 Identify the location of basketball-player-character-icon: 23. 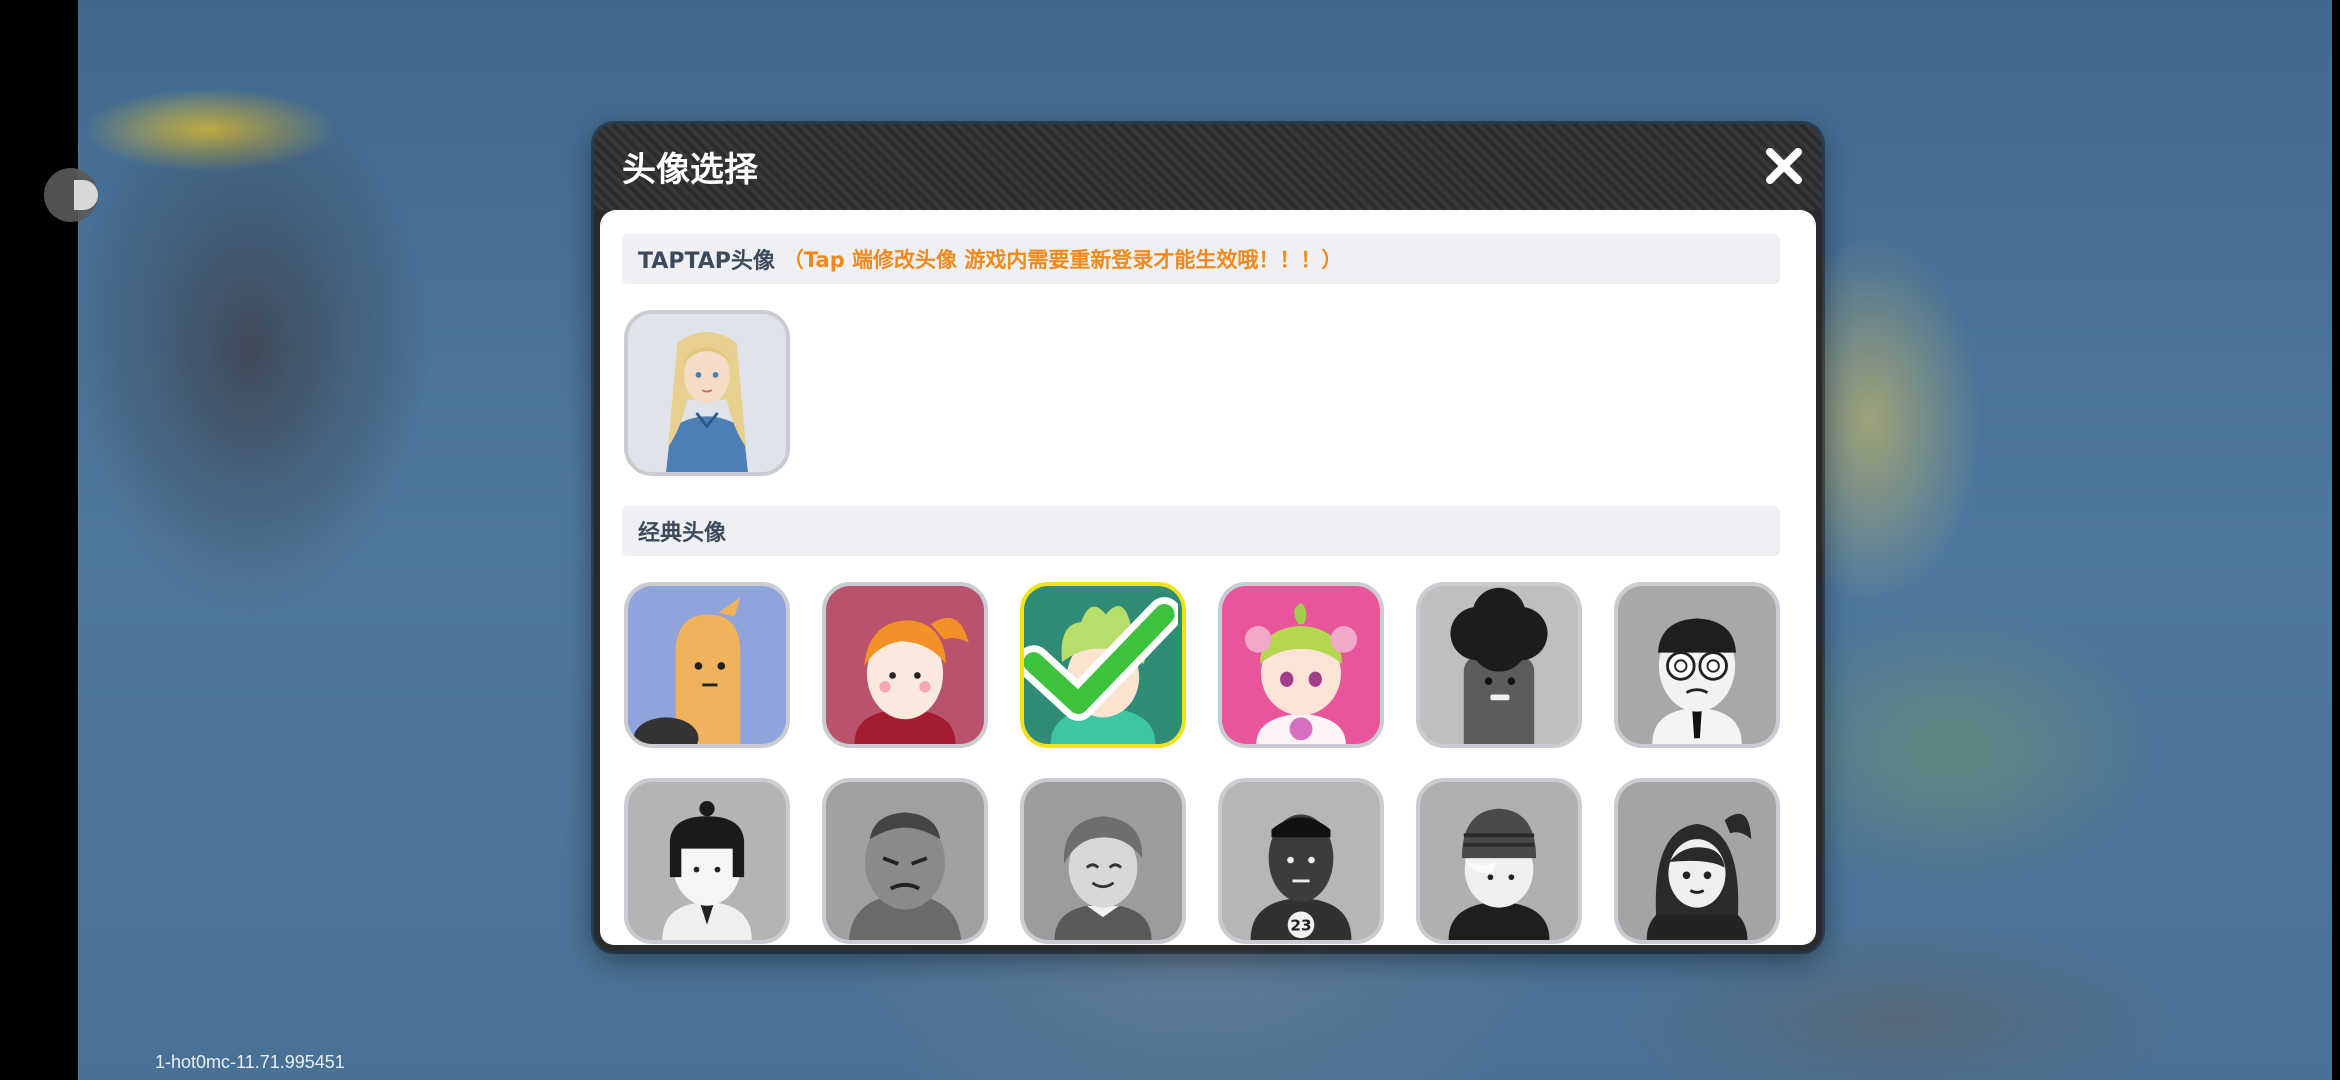
(1301, 861).